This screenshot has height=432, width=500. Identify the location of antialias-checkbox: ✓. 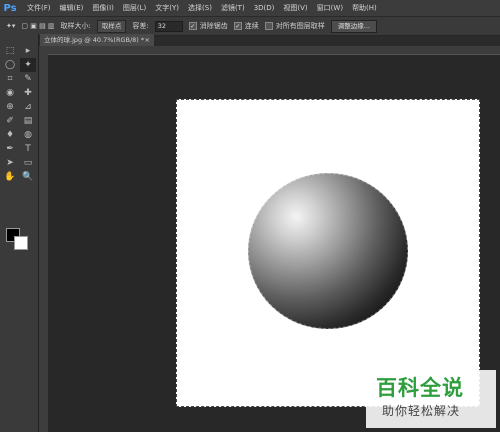
(192, 26).